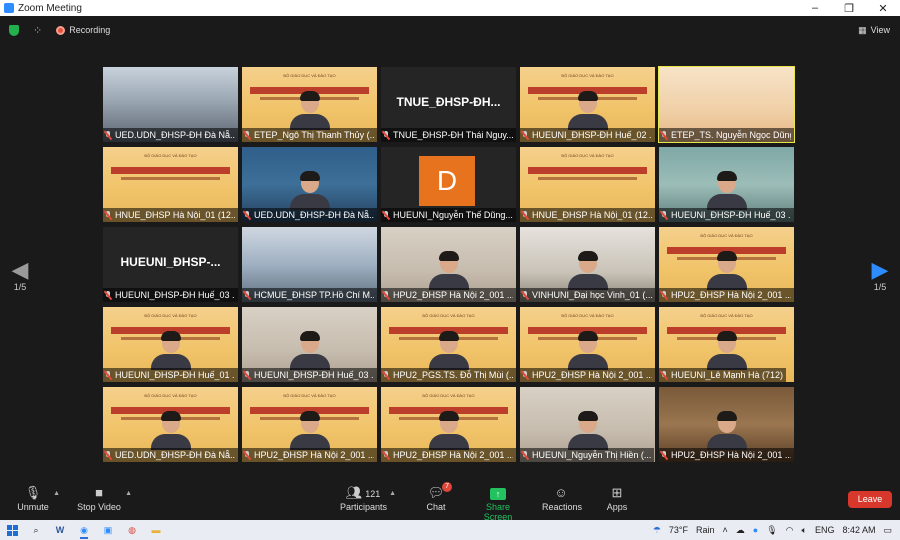 The image size is (900, 540). I want to click on page-indicator-left: 1/5, so click(20, 287).